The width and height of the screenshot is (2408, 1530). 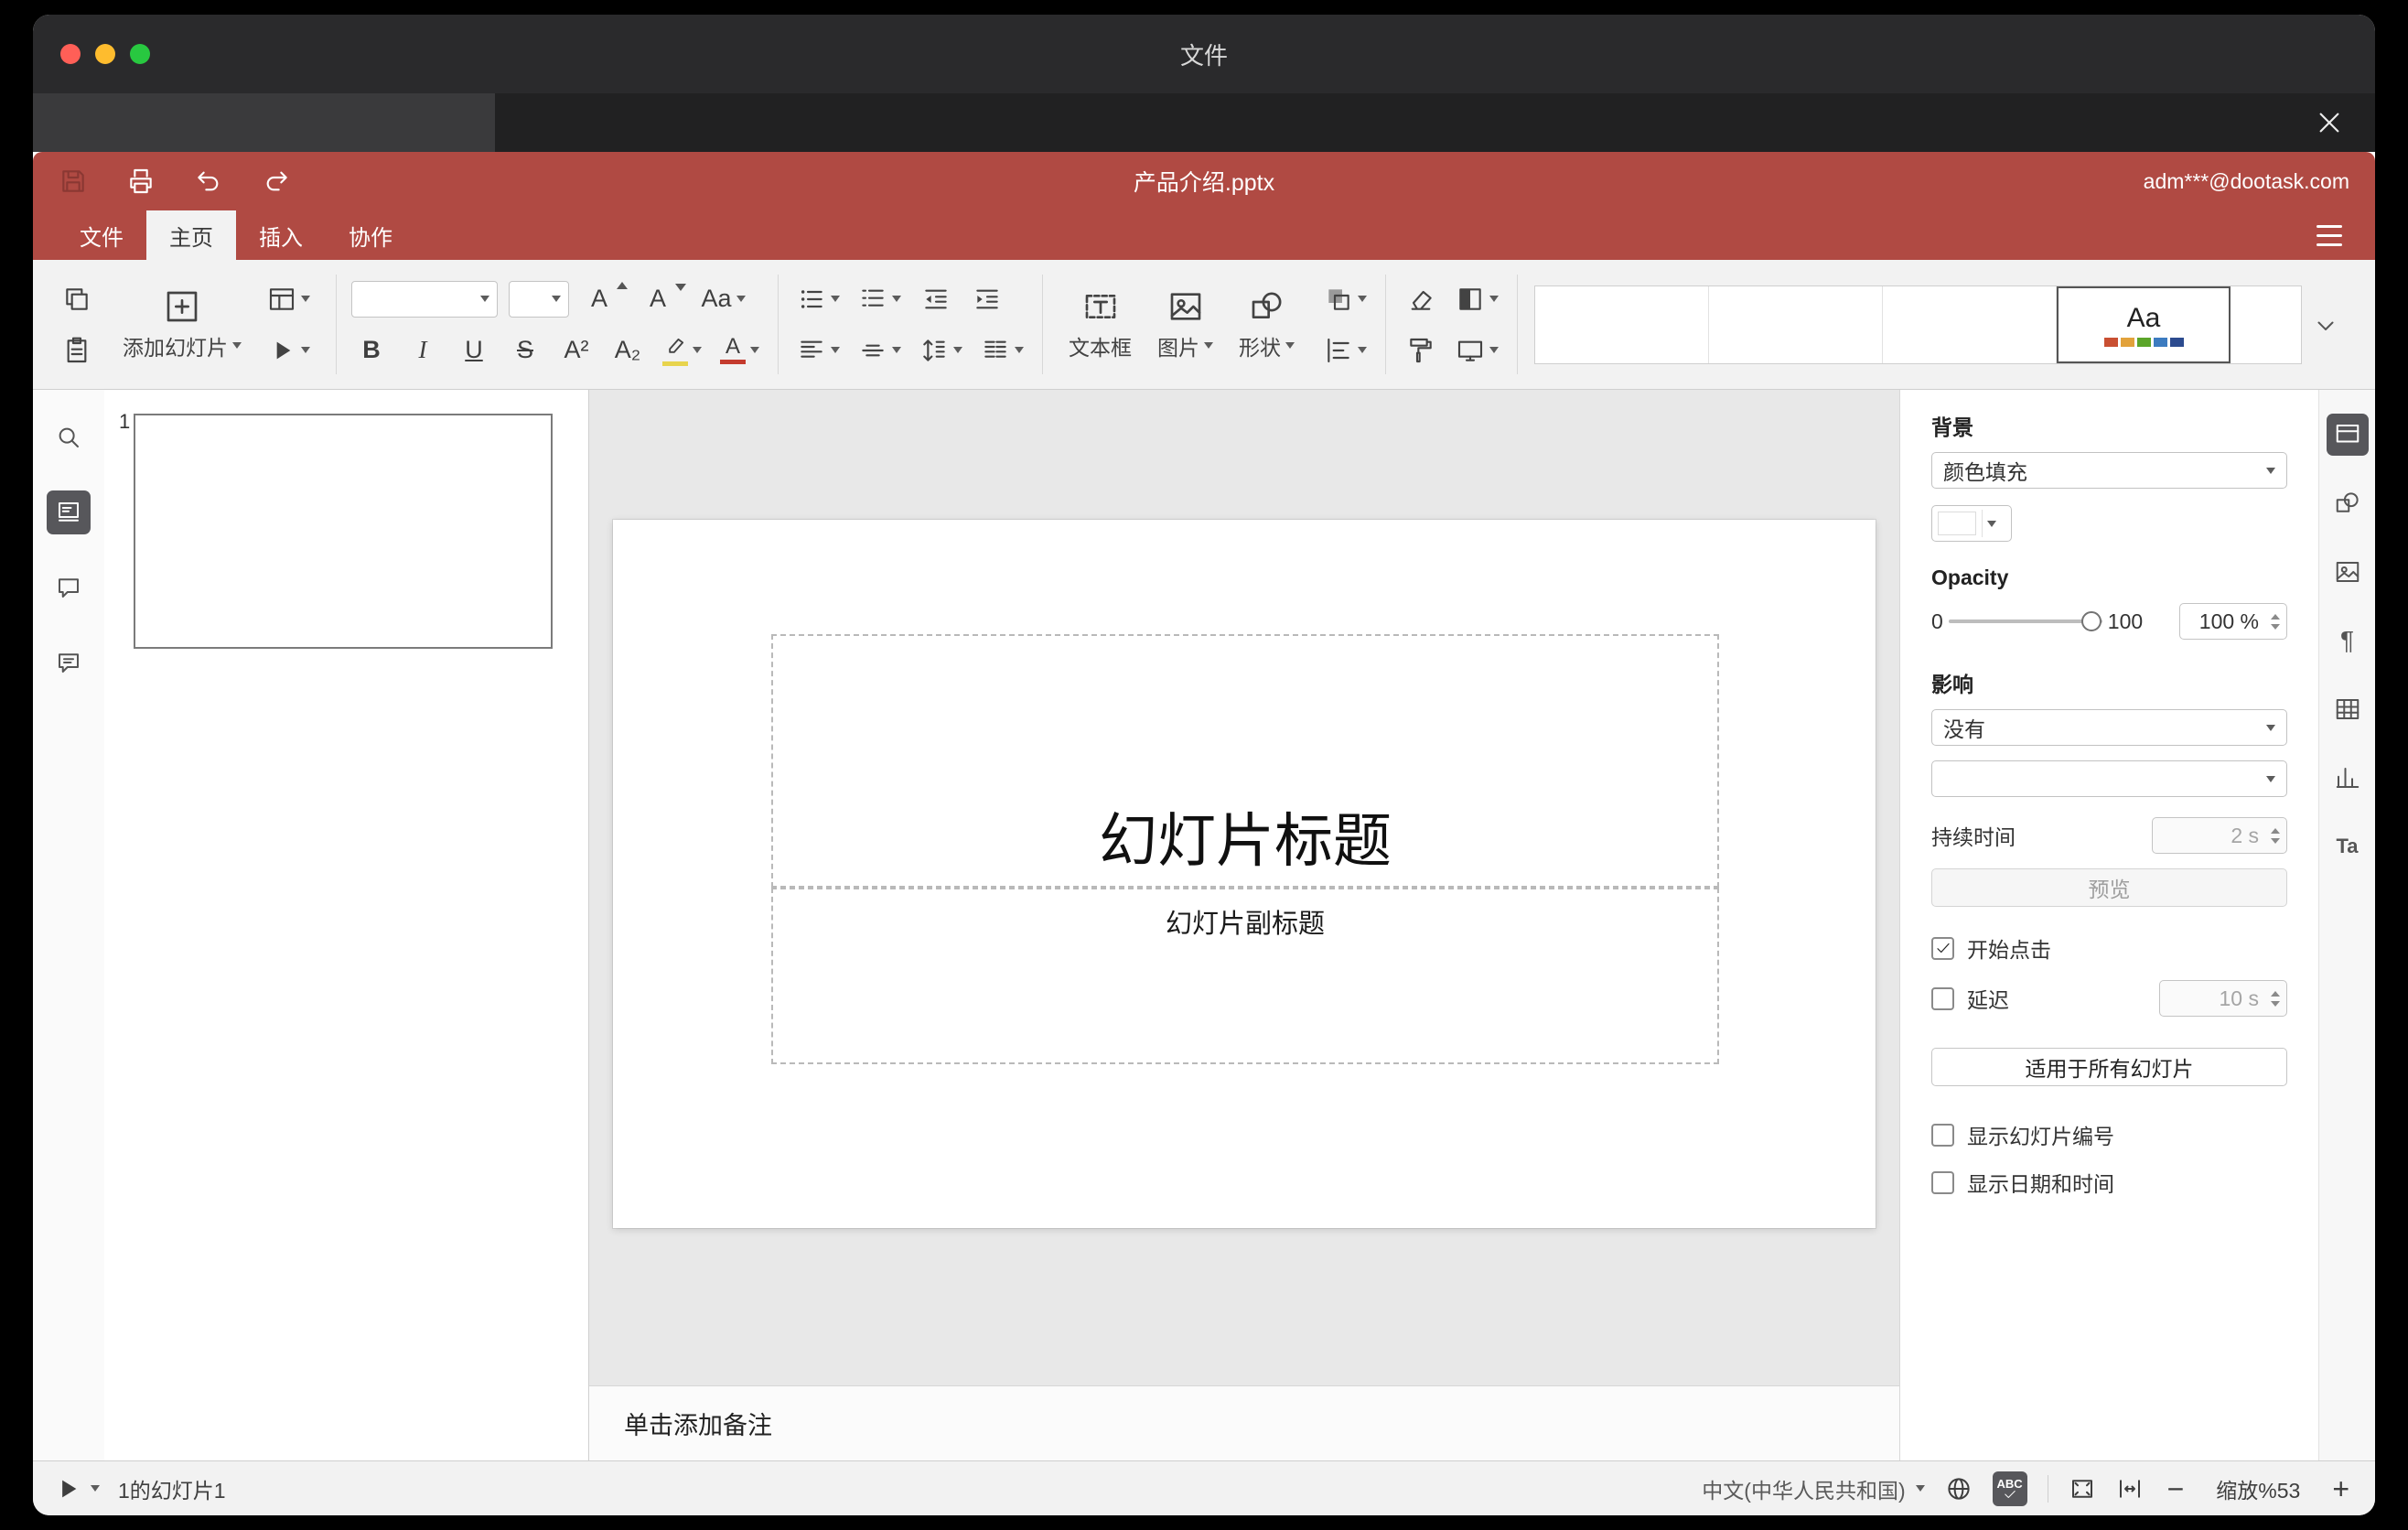 I want to click on text-art-settings-button: Ta, so click(x=2348, y=846).